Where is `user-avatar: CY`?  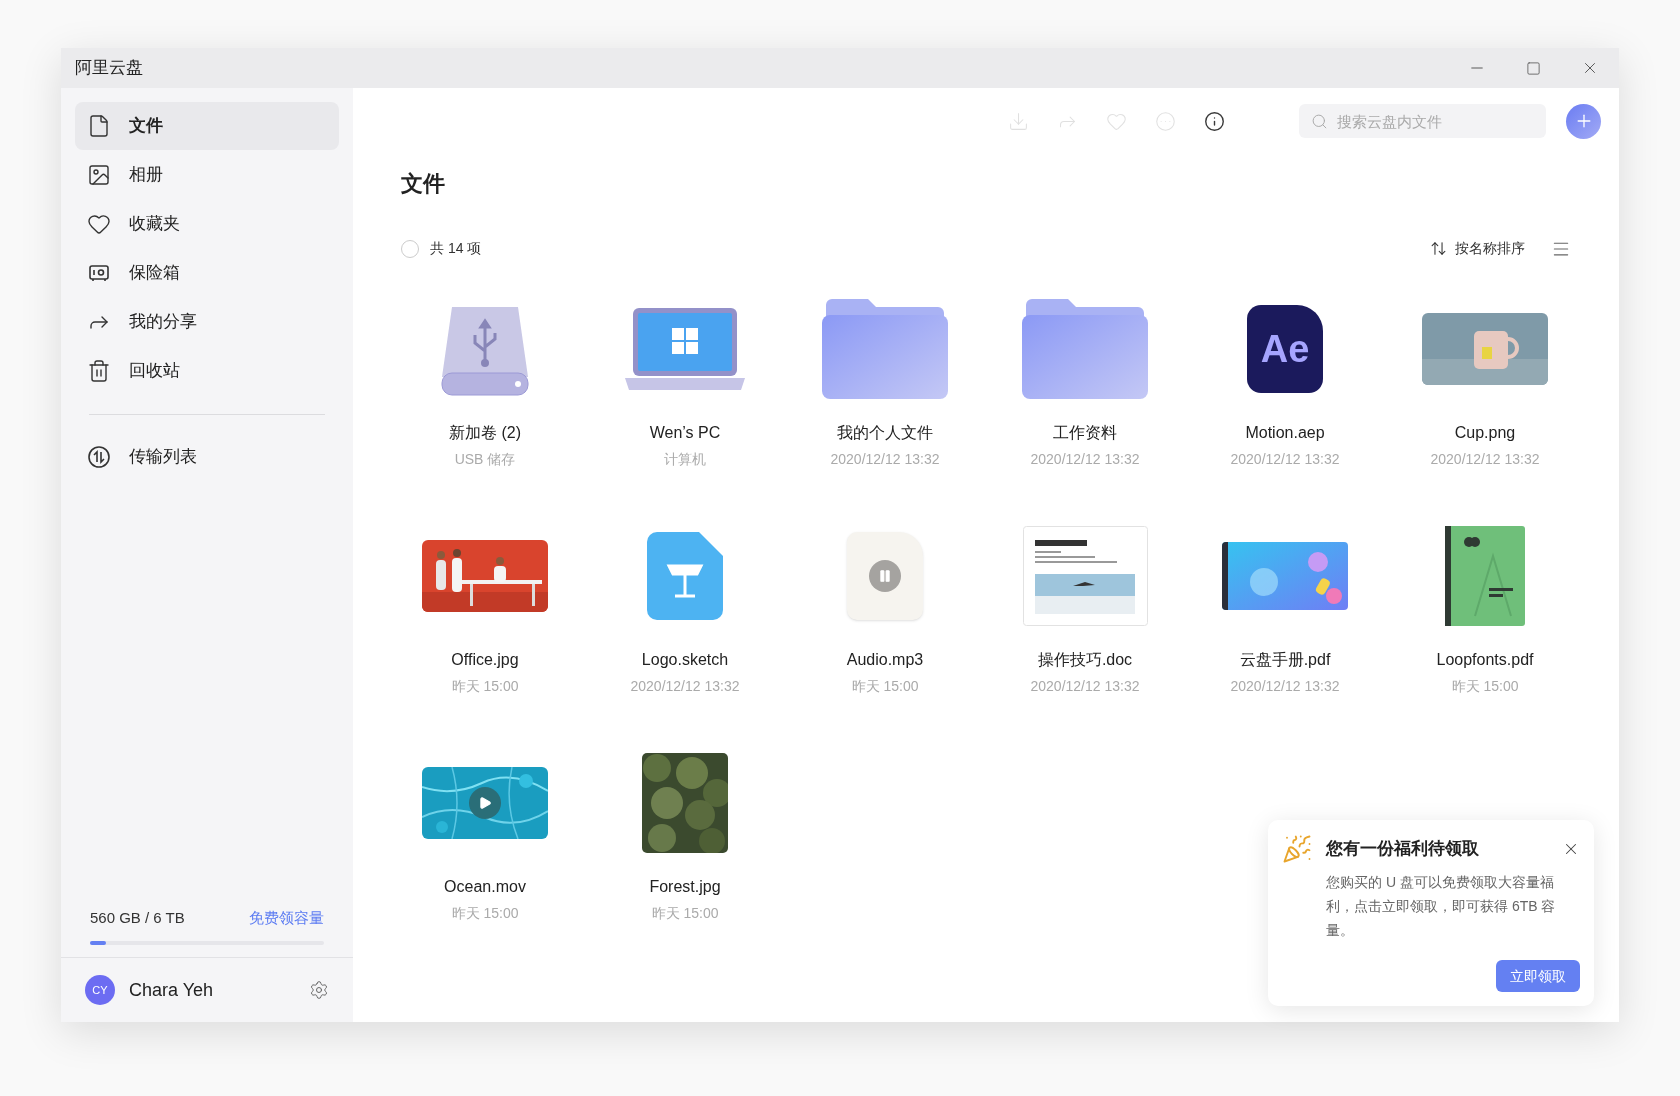 user-avatar: CY is located at coordinates (100, 990).